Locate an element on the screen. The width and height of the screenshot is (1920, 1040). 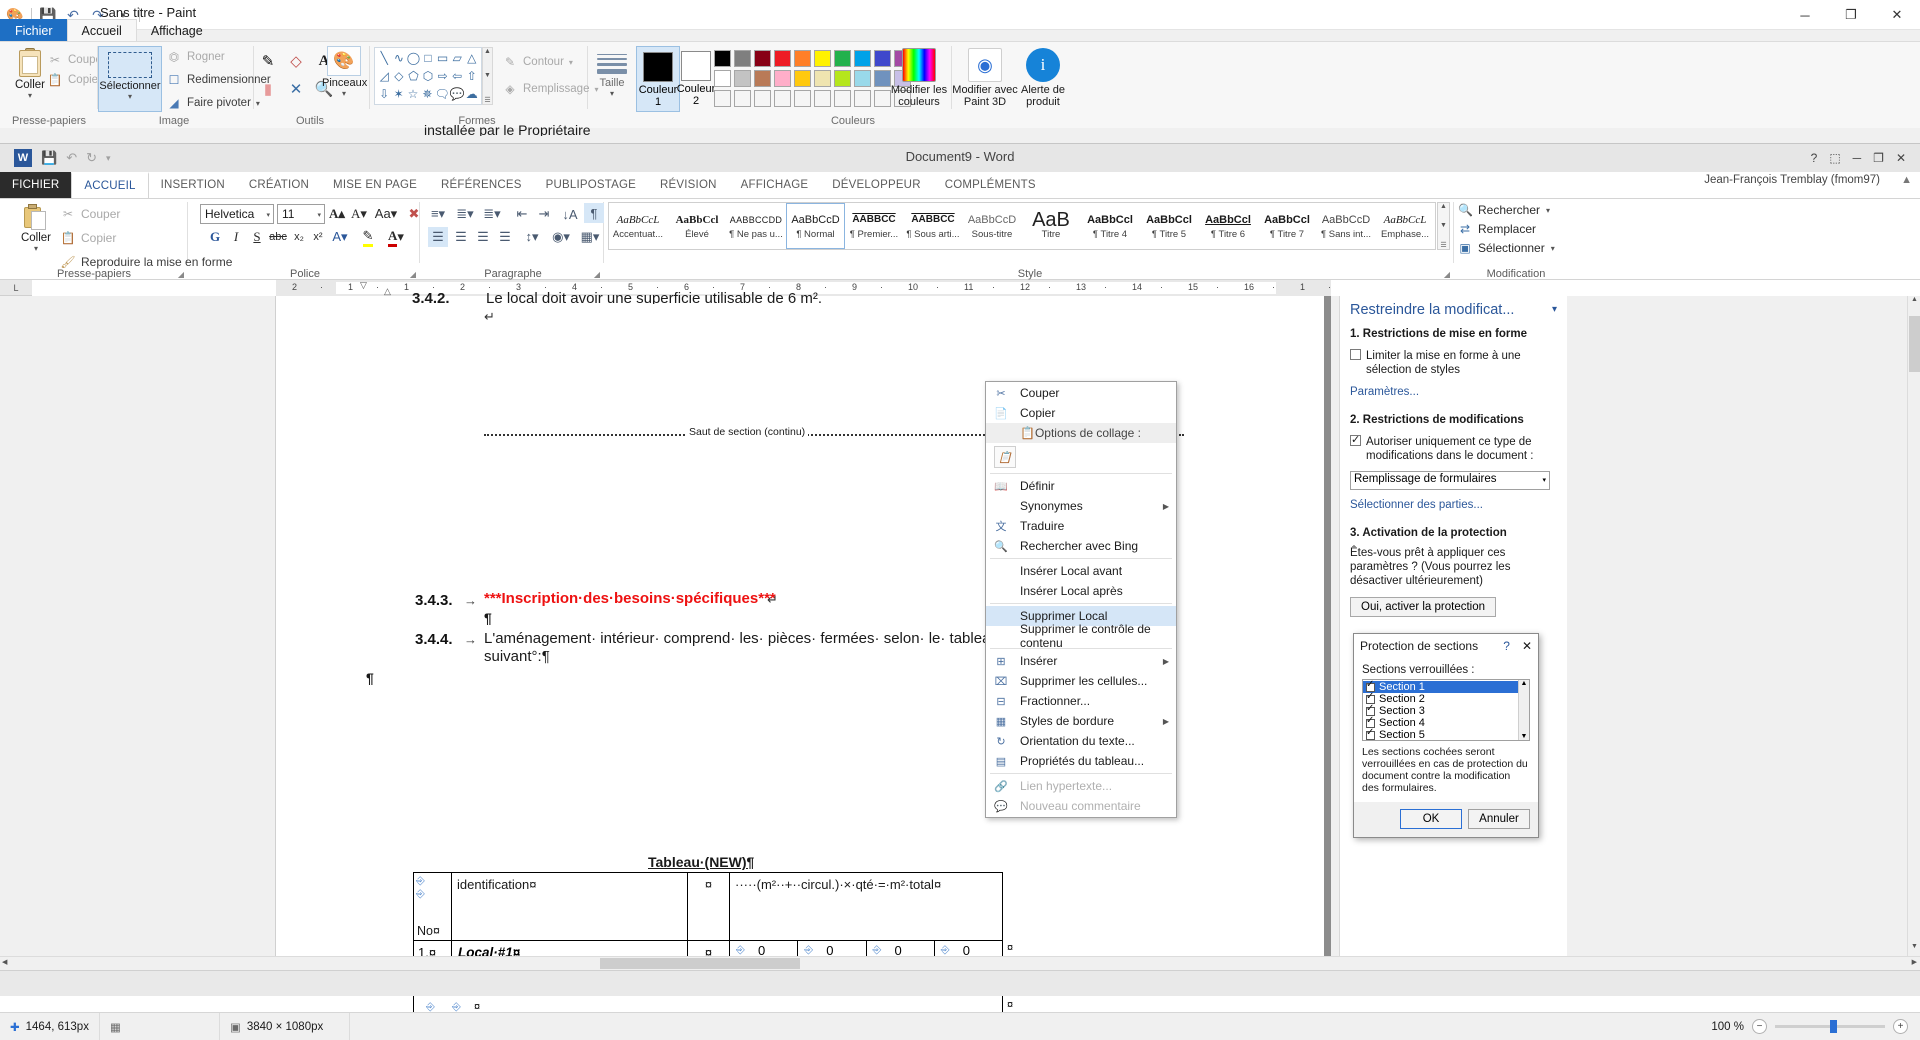
show-formatting-marks-button: ¶ is located at coordinates (594, 213).